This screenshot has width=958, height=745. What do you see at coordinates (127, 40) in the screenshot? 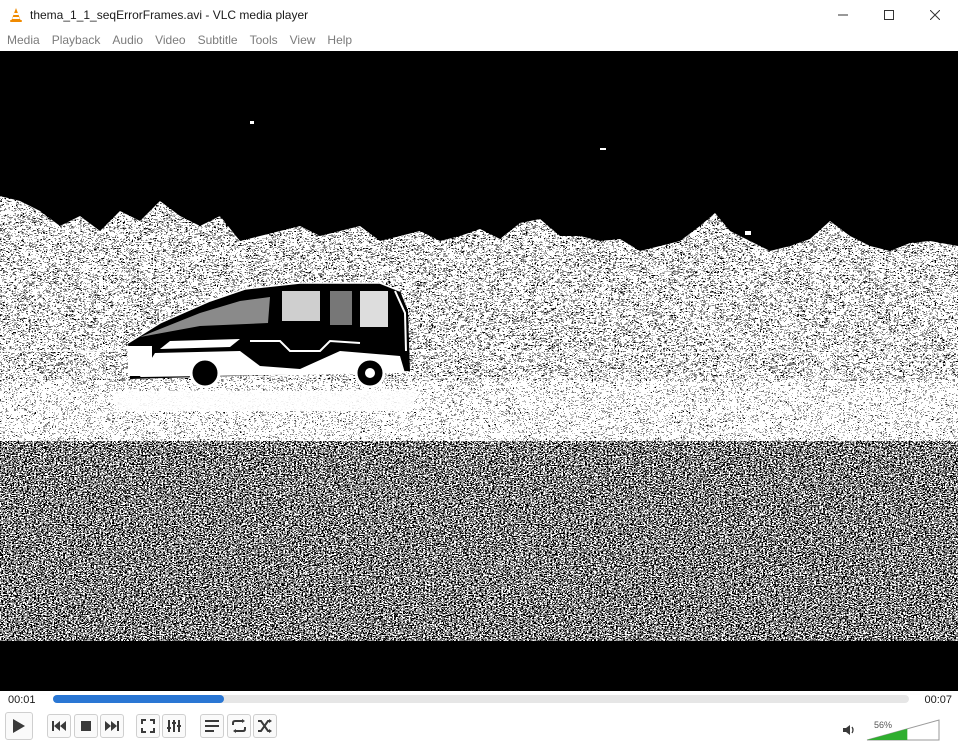
I see `menu-audio: Audio` at bounding box center [127, 40].